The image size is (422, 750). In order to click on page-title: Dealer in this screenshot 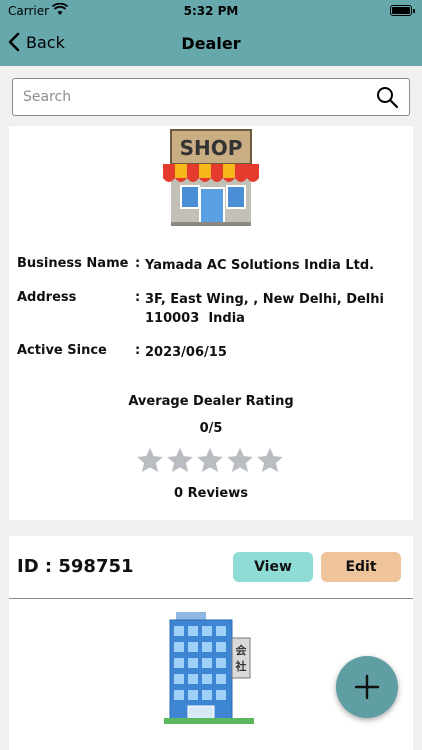, I will do `click(211, 43)`.